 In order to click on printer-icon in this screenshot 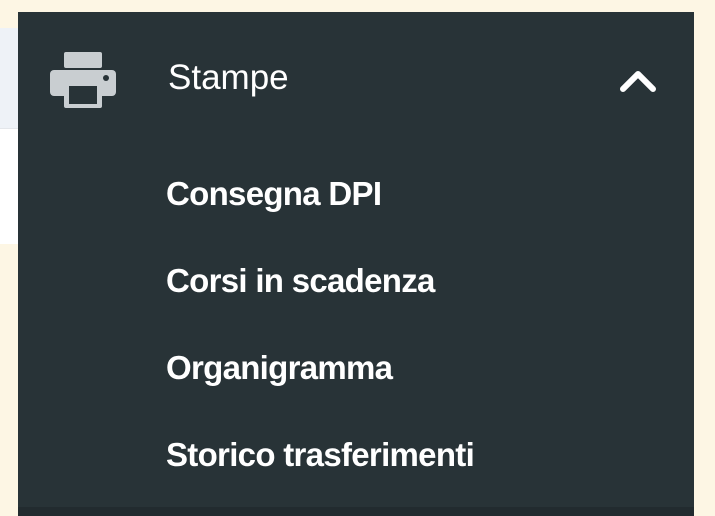, I will do `click(83, 80)`.